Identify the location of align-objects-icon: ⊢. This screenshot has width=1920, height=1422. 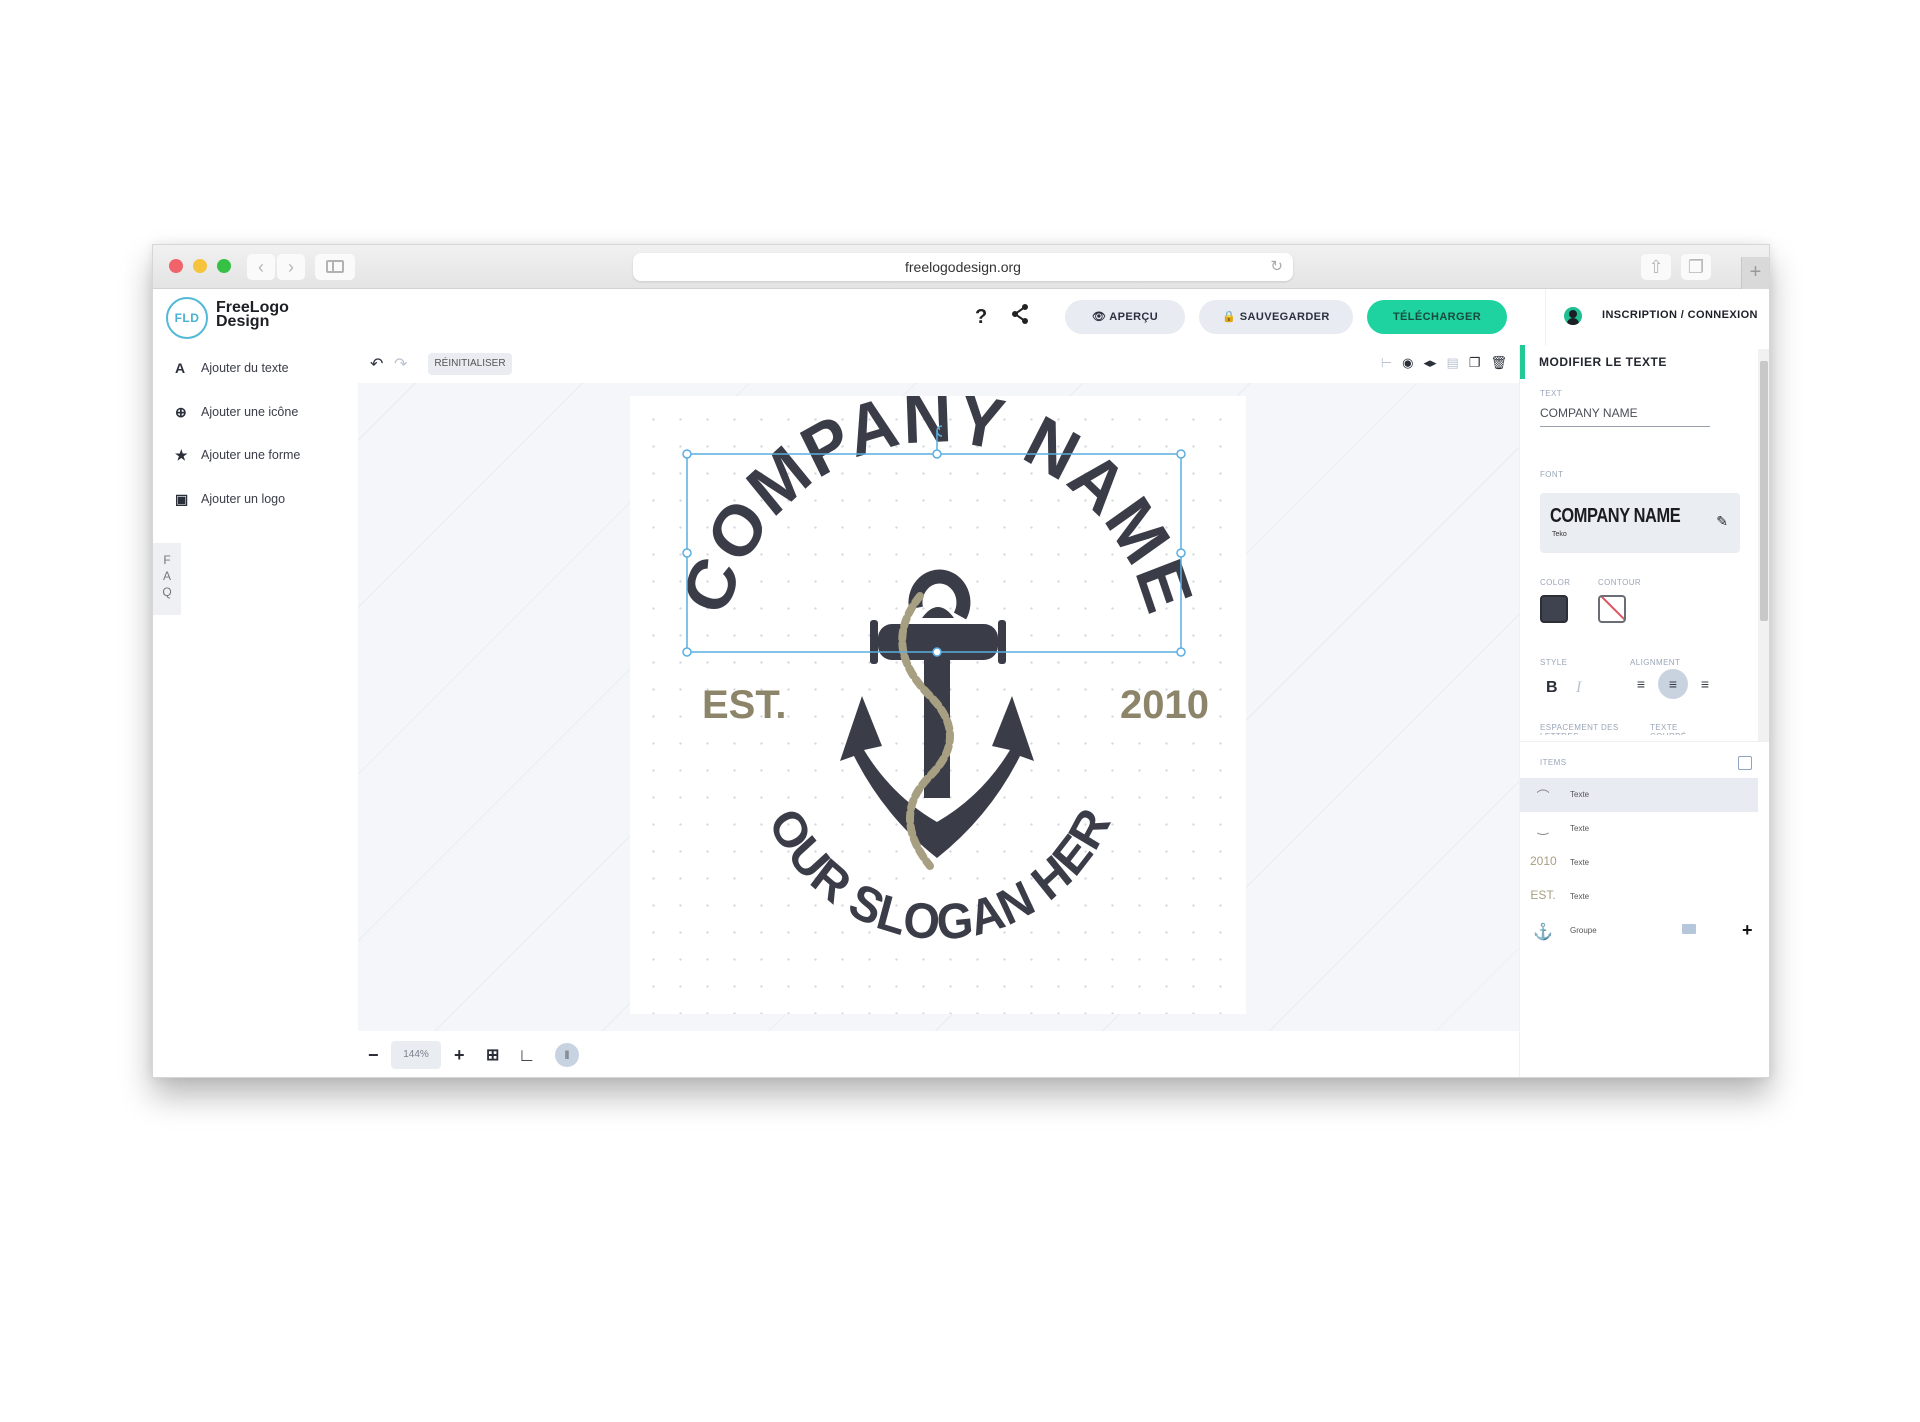
(1386, 363).